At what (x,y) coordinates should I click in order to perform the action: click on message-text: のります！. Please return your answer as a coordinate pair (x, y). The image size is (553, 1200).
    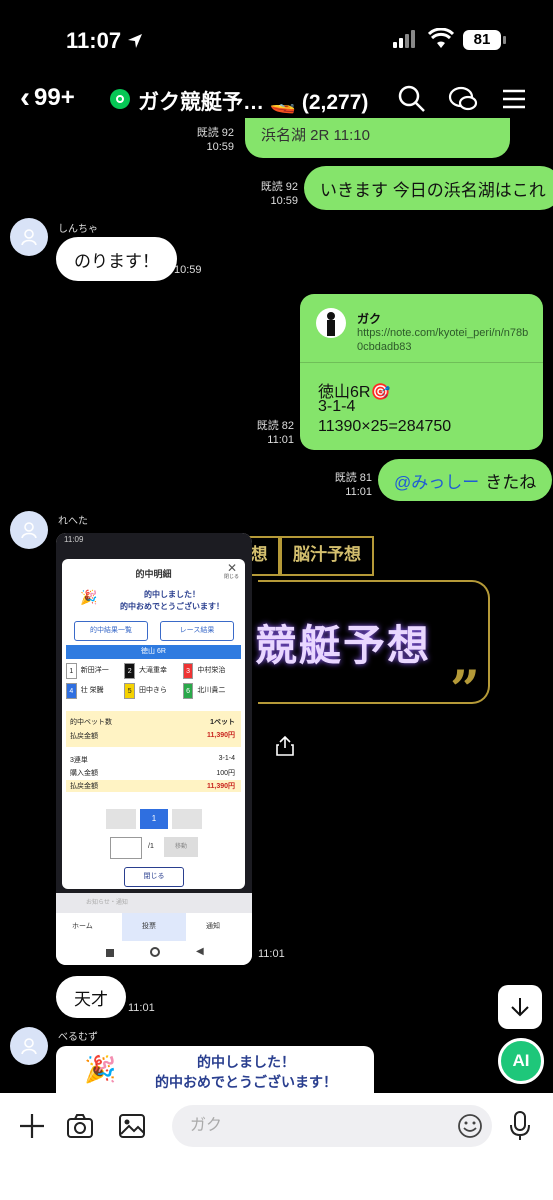
    Looking at the image, I should click on (116, 261).